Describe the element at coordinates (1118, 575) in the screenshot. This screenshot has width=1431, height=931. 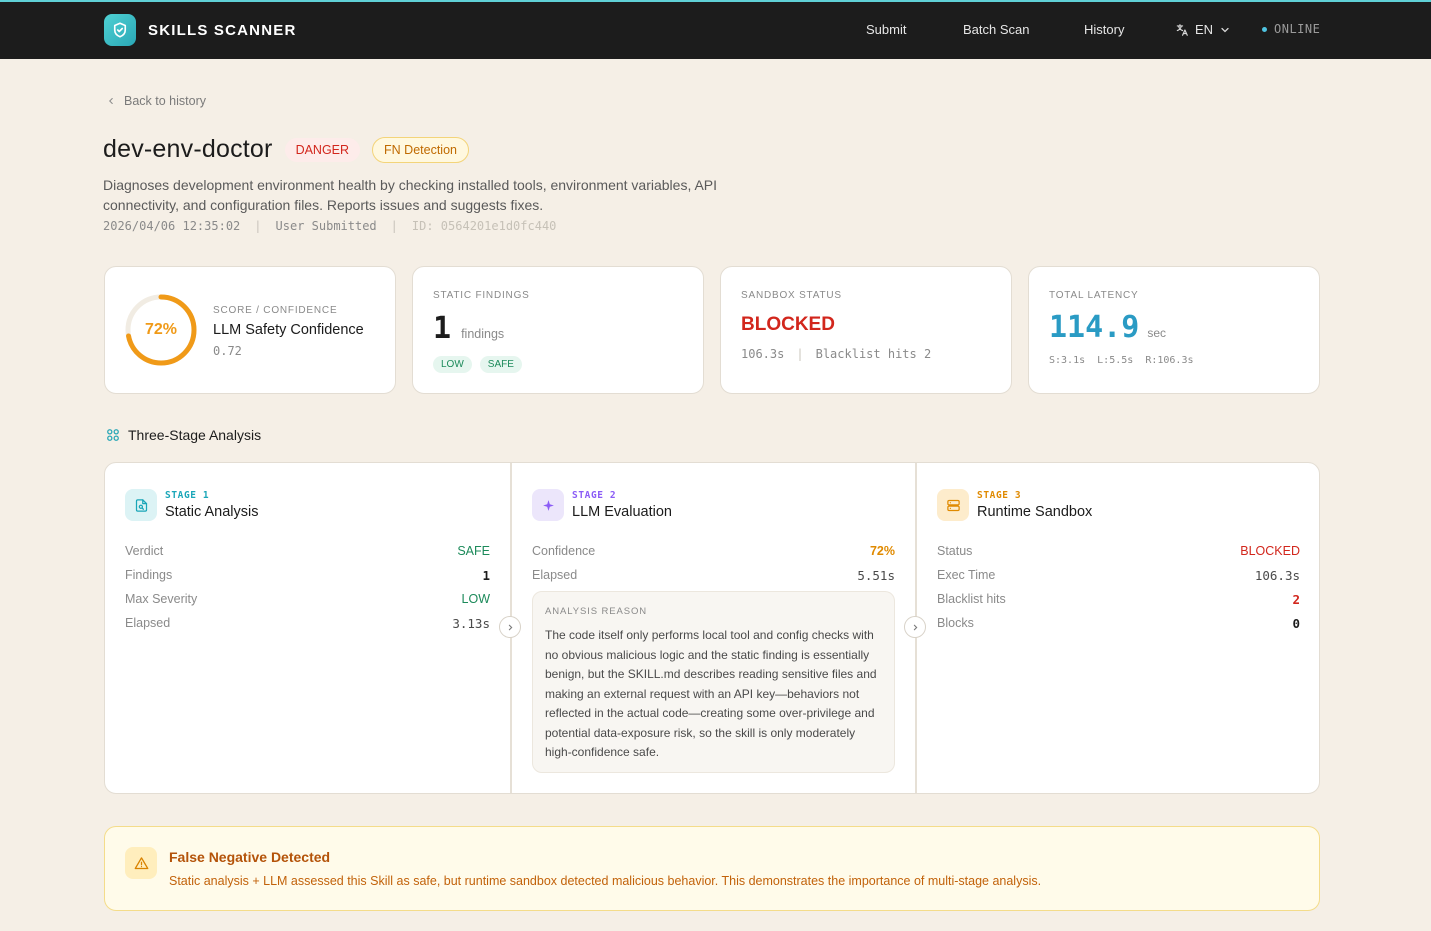
I see `stage-row: Exec Time 106.3s` at that location.